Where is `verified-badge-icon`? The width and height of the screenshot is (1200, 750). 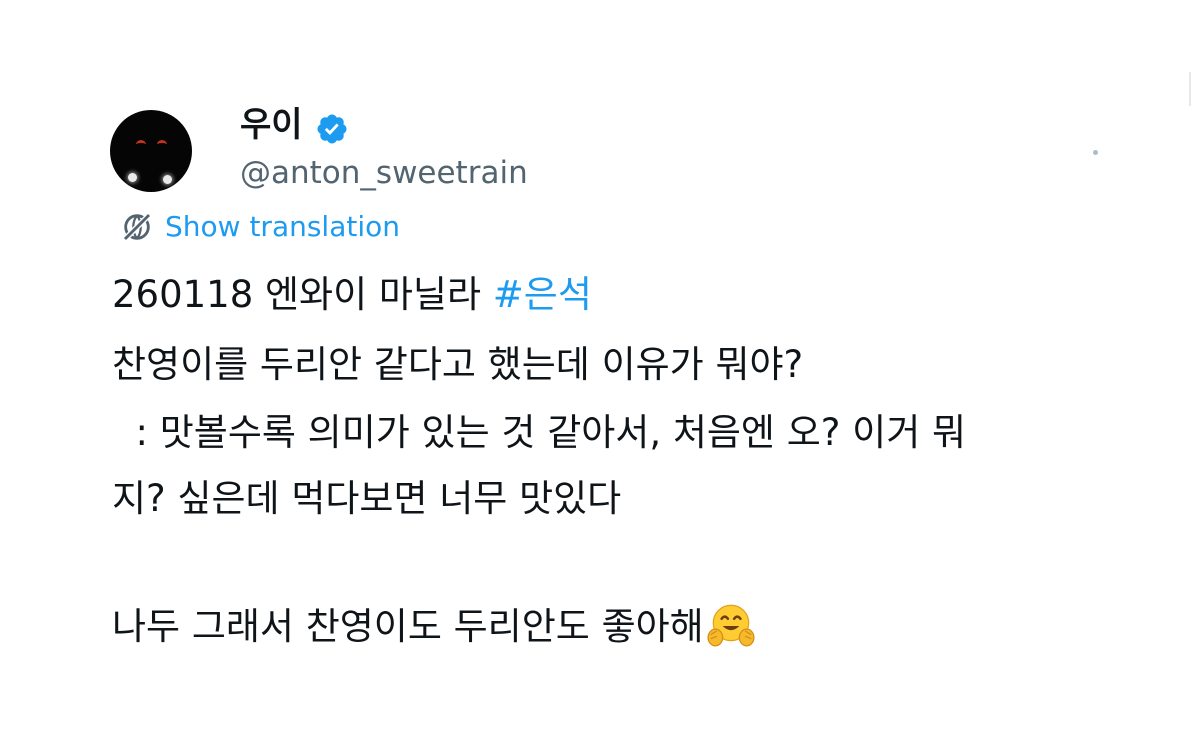 verified-badge-icon is located at coordinates (332, 129).